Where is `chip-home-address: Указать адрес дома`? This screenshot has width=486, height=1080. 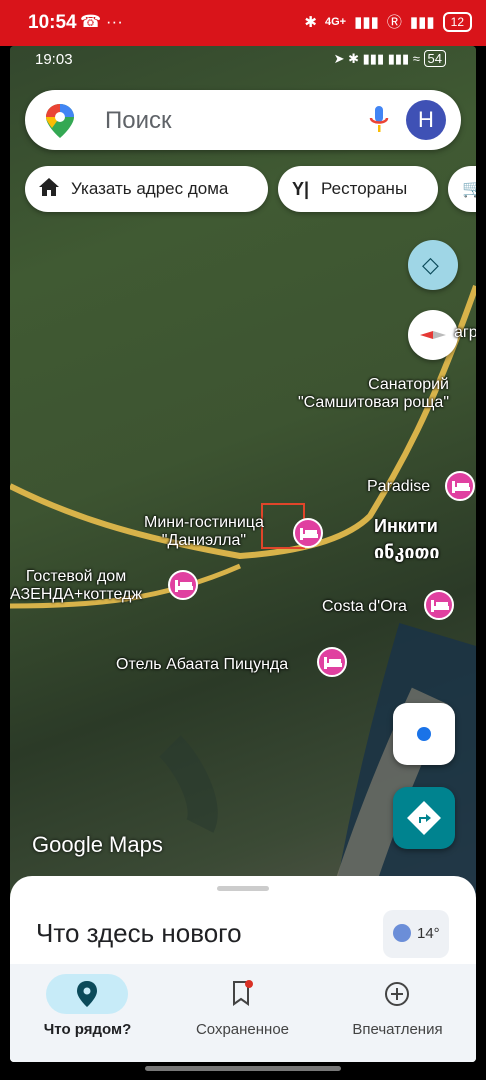 chip-home-address: Указать адрес дома is located at coordinates (146, 189).